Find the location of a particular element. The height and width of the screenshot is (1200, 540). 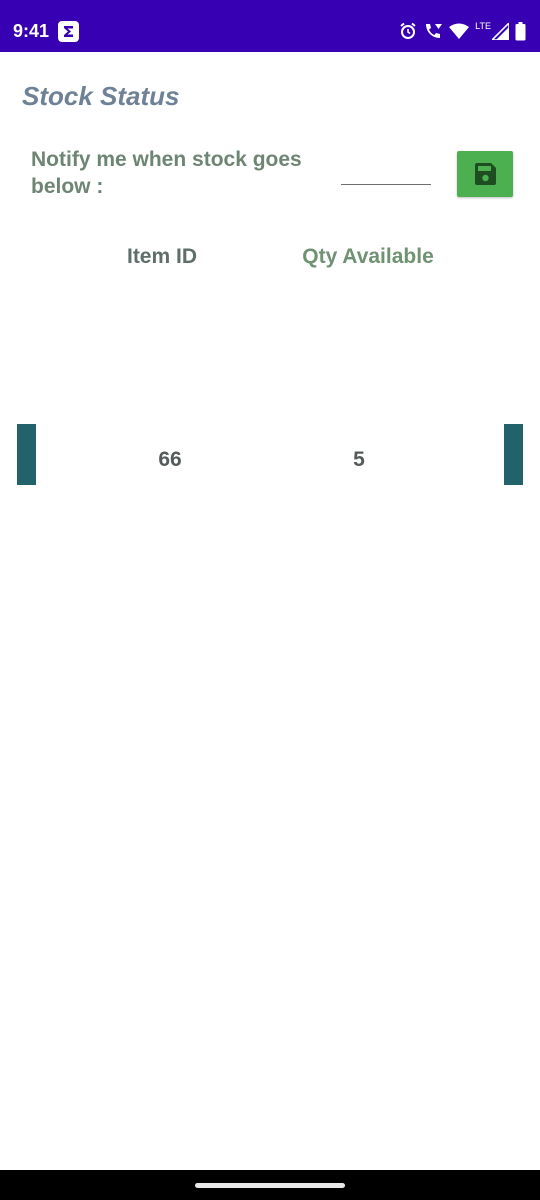

network-type-label: LTE is located at coordinates (483, 26).